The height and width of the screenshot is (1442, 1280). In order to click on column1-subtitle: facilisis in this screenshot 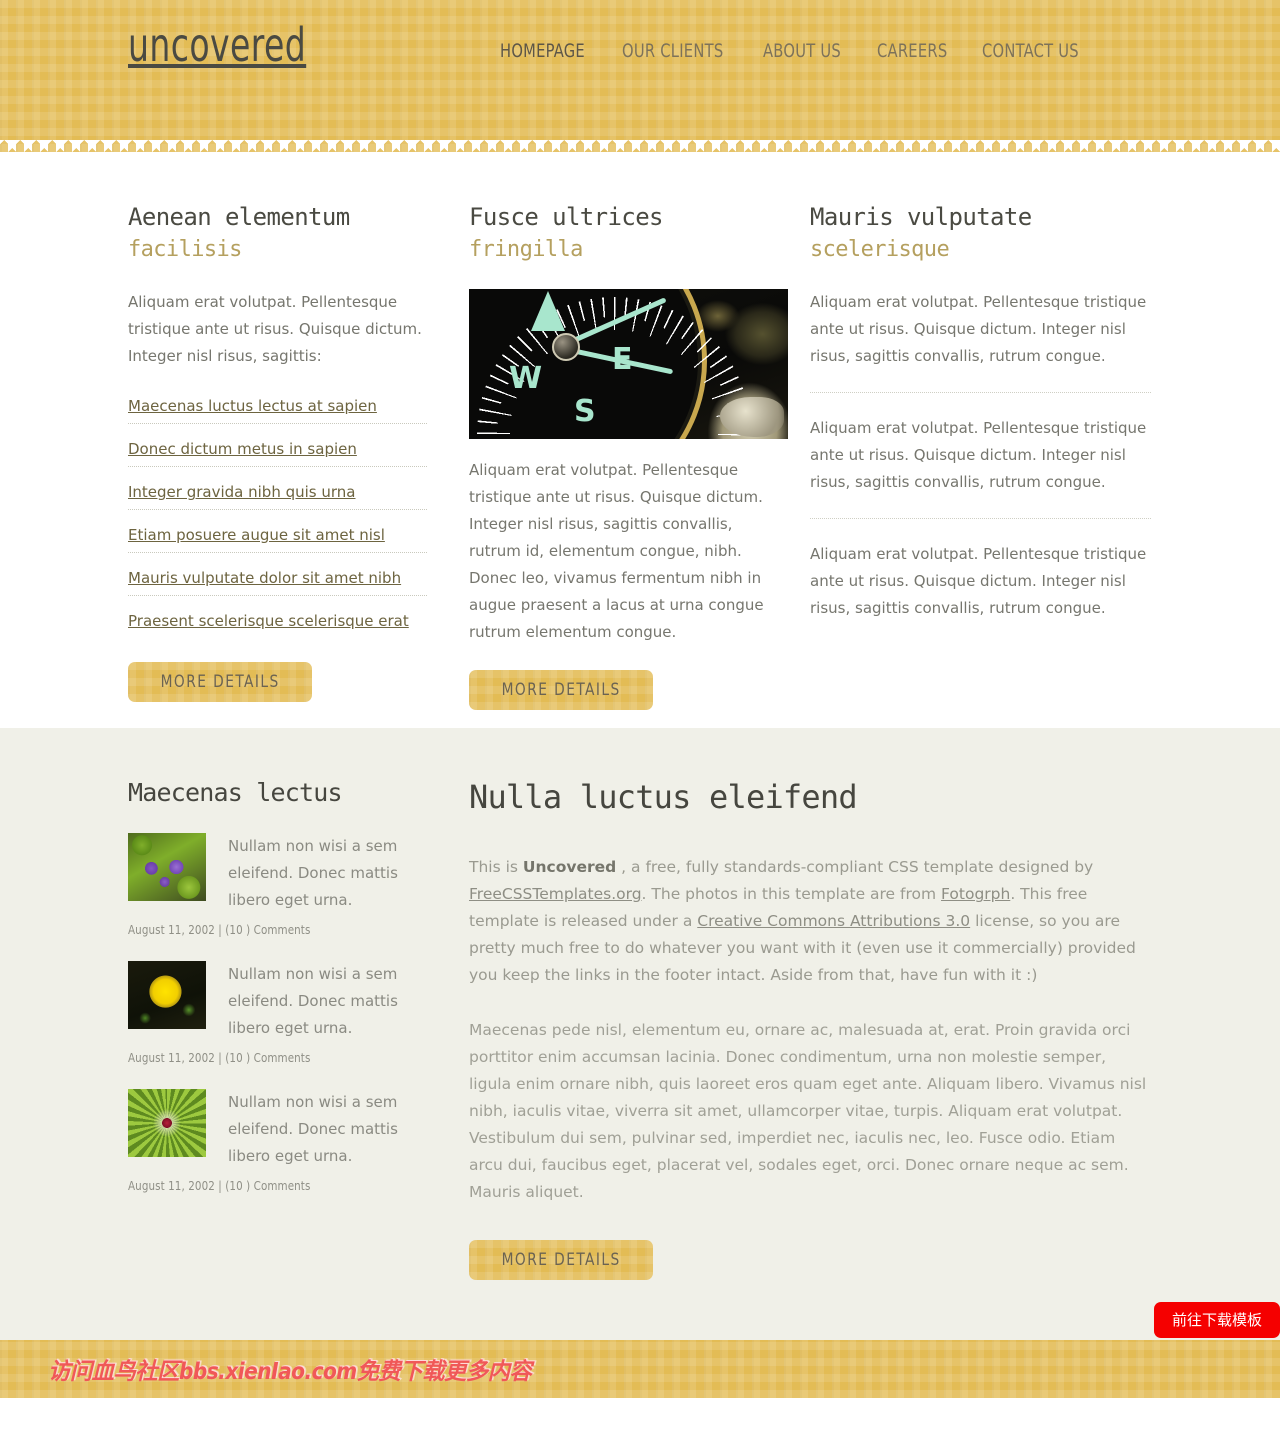, I will do `click(185, 250)`.